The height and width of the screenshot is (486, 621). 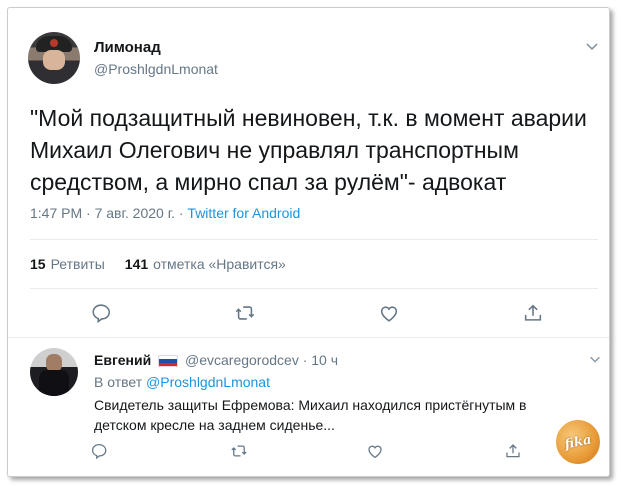 What do you see at coordinates (308, 314) in the screenshot?
I see `tweet-actions` at bounding box center [308, 314].